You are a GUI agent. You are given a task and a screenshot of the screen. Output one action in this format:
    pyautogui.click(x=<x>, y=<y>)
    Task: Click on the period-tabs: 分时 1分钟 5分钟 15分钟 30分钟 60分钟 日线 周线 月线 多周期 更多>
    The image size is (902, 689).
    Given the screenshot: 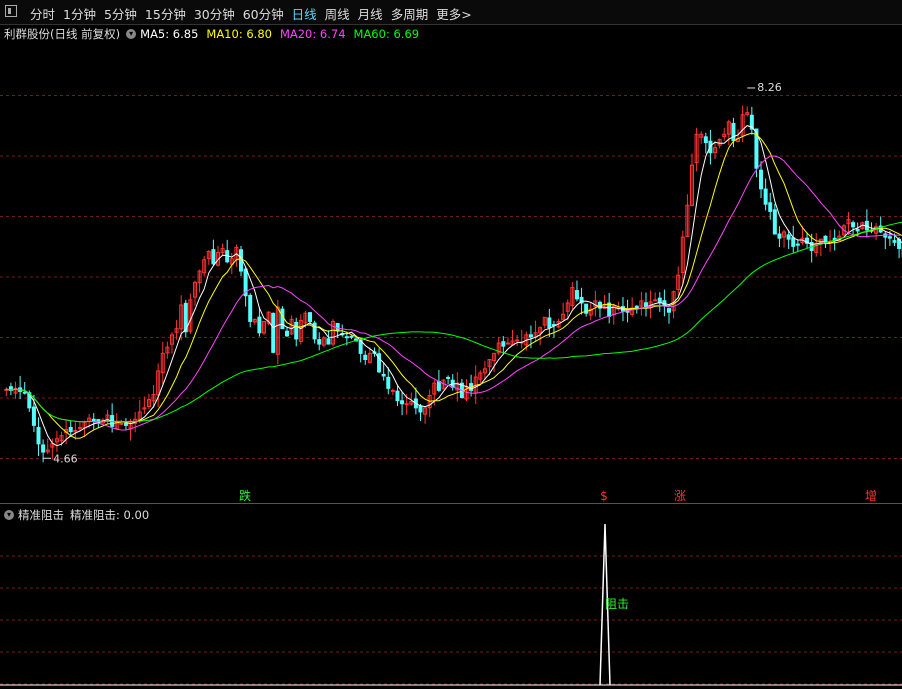 What is the action you would take?
    pyautogui.click(x=255, y=13)
    